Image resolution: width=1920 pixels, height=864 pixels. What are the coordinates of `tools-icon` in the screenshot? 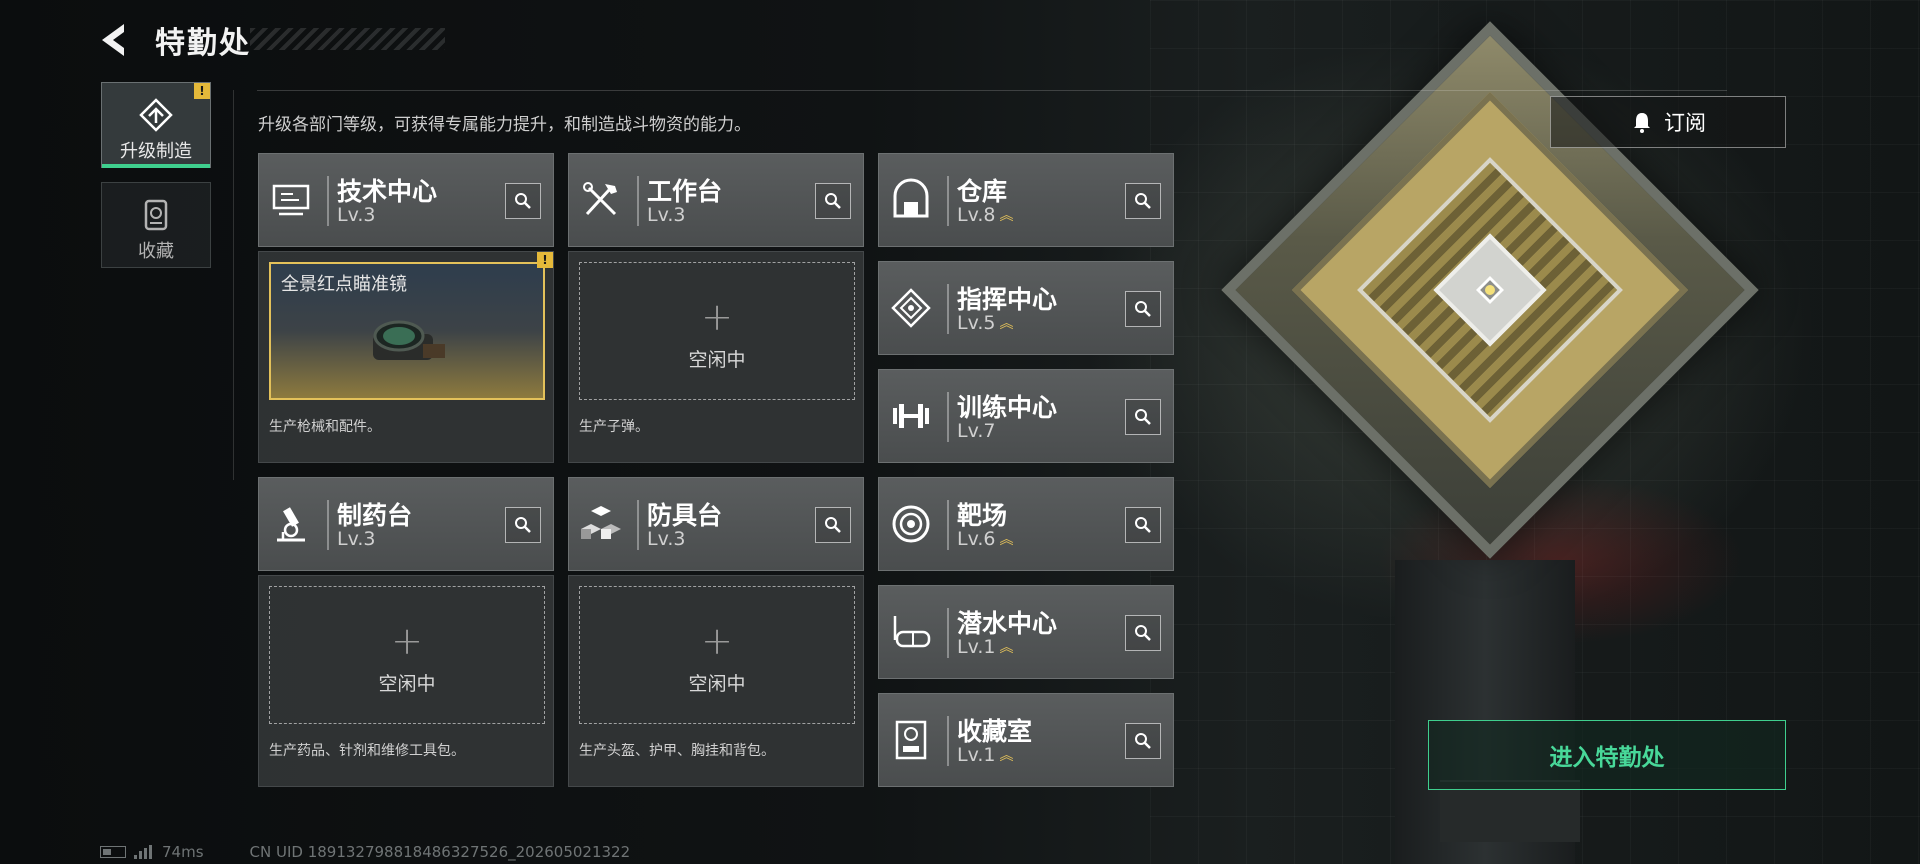 It's located at (600, 199).